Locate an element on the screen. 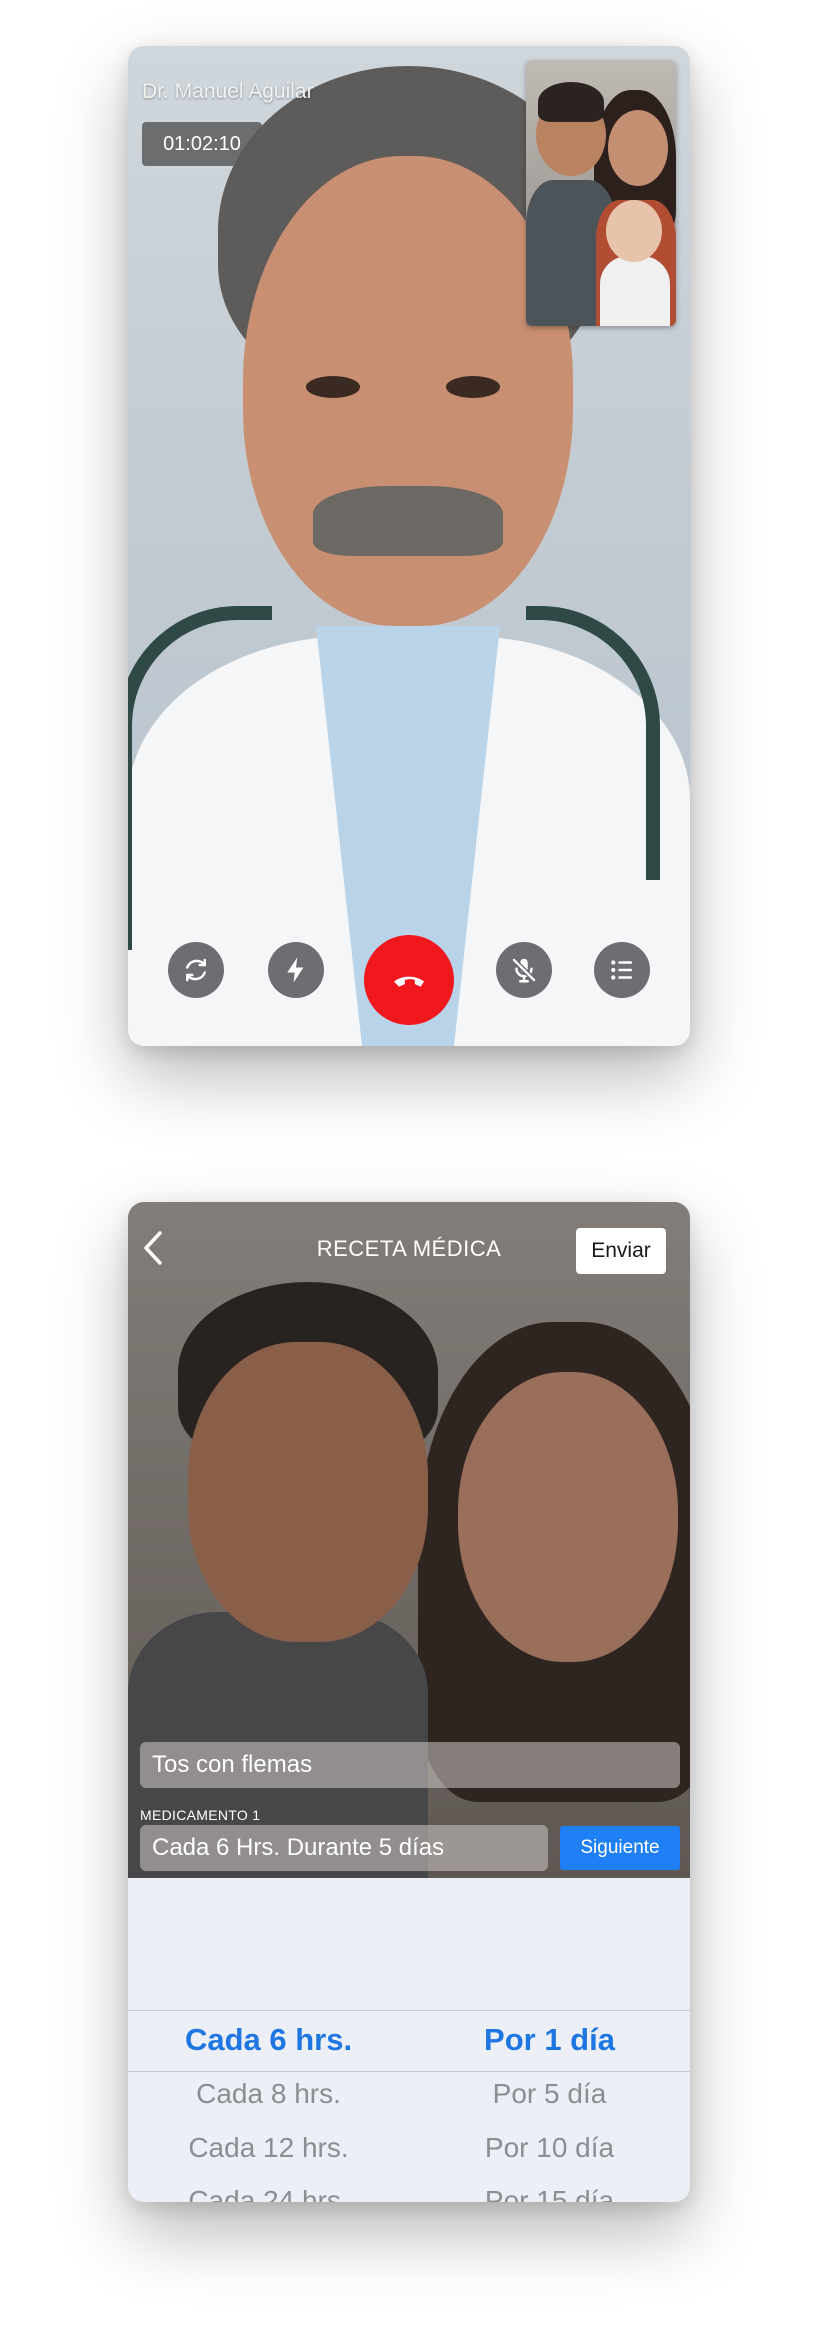 This screenshot has height=2339, width=818. picker-item: Por 1 día is located at coordinates (549, 2040).